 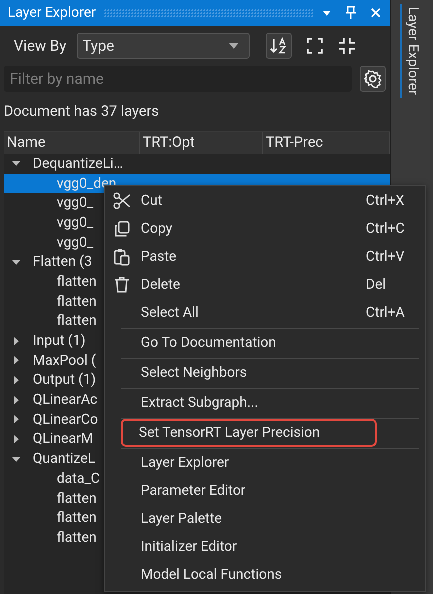 What do you see at coordinates (412, 51) in the screenshot?
I see `side-tab: Layer Explorer` at bounding box center [412, 51].